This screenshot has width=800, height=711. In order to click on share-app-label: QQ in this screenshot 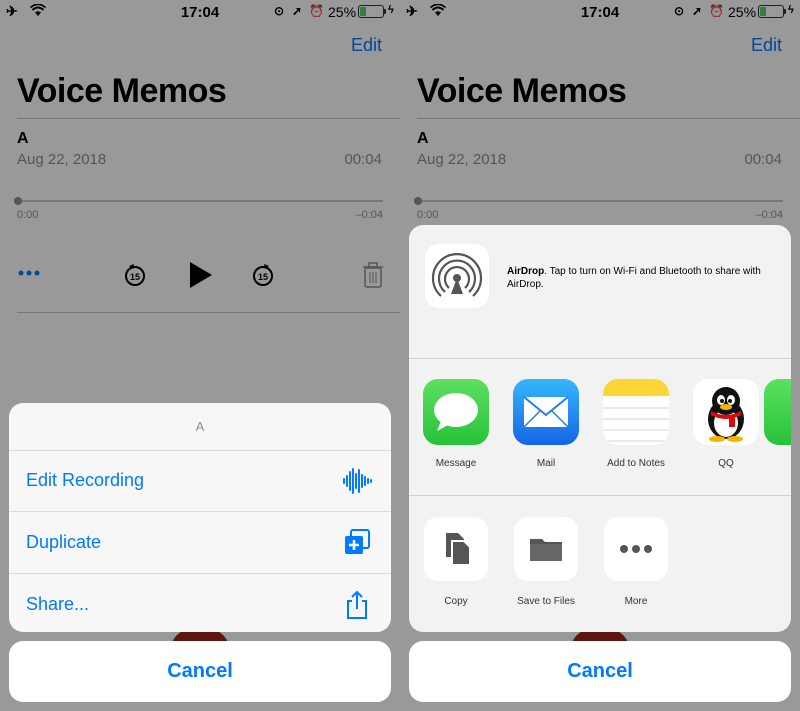, I will do `click(726, 463)`.